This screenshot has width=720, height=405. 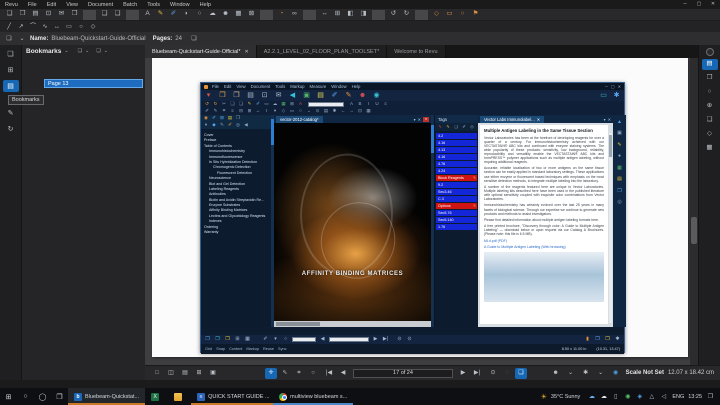 What do you see at coordinates (185, 373) in the screenshot?
I see `continuous-view-icon: ▤` at bounding box center [185, 373].